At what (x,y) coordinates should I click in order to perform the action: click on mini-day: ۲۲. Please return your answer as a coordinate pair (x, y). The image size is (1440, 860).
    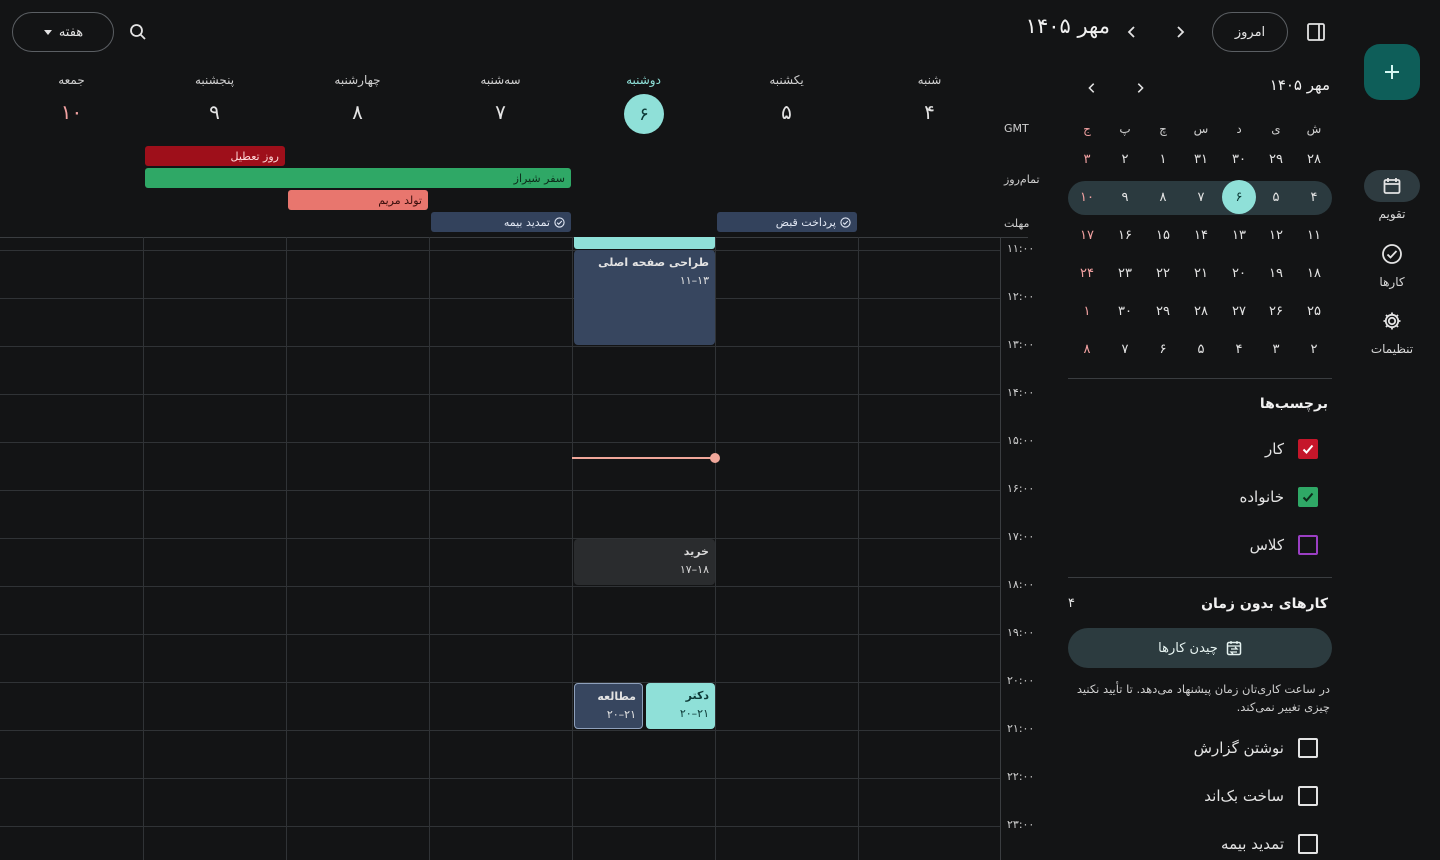
    Looking at the image, I should click on (1163, 273).